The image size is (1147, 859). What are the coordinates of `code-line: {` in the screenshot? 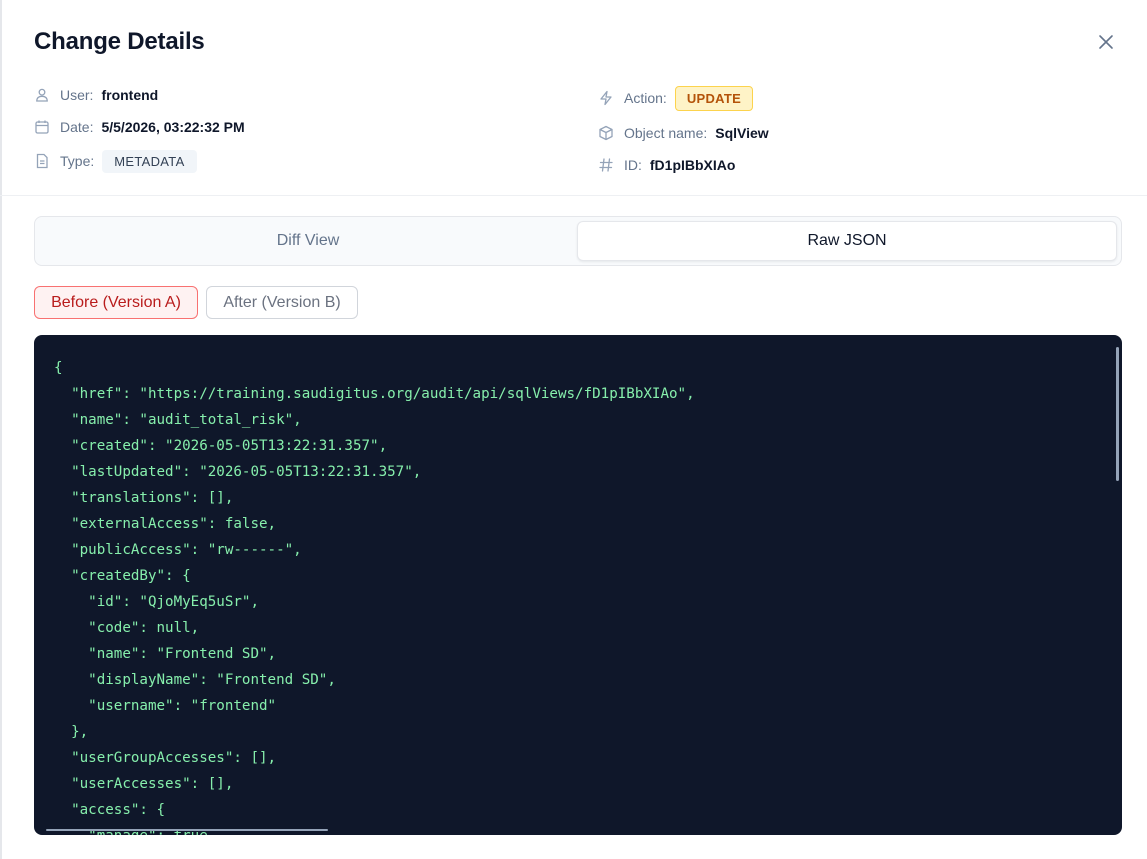 It's located at (58, 368).